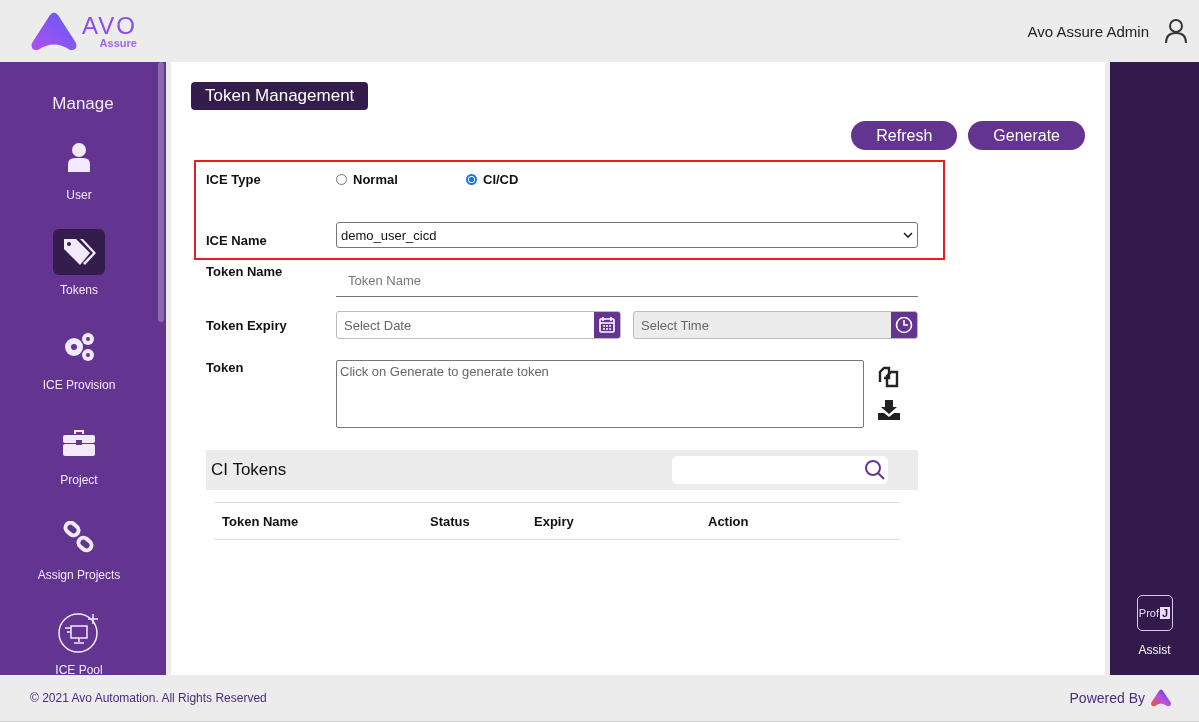 The width and height of the screenshot is (1199, 722). I want to click on radio-button, so click(471, 179).